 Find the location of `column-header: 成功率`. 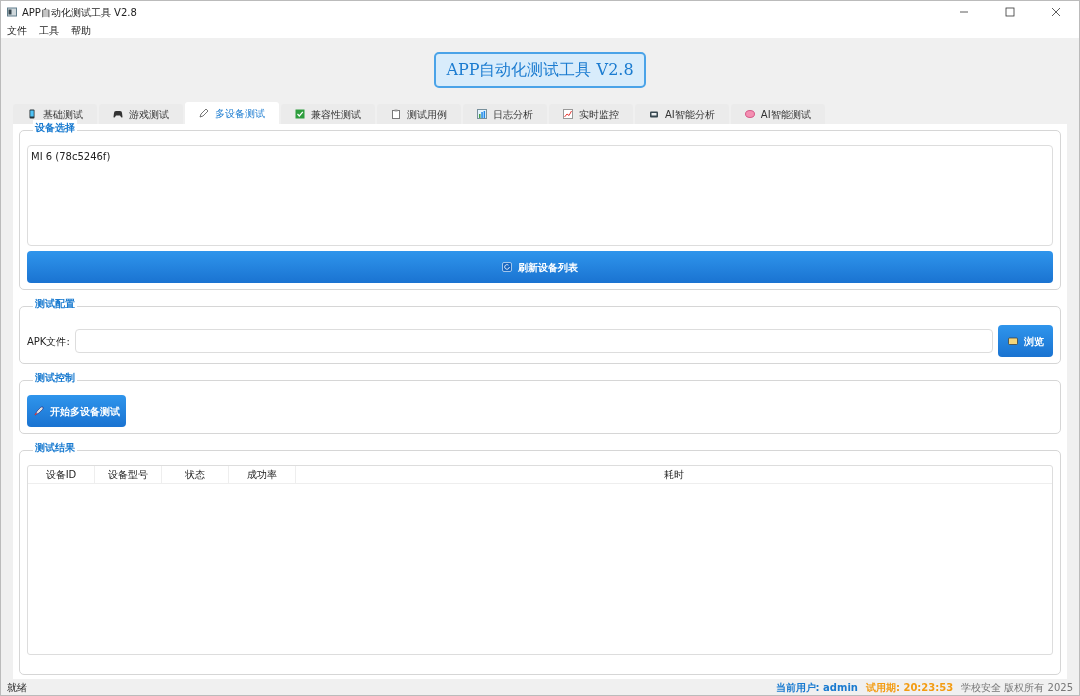

column-header: 成功率 is located at coordinates (262, 474).